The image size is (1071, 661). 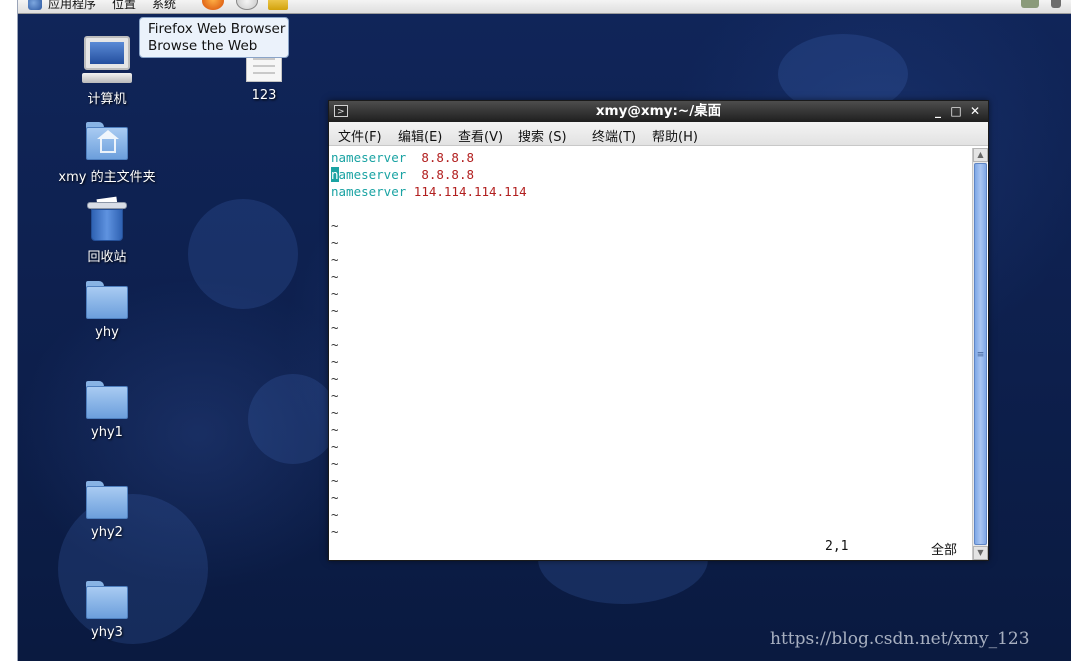 What do you see at coordinates (372, 174) in the screenshot?
I see `line-keyword: ameserver` at bounding box center [372, 174].